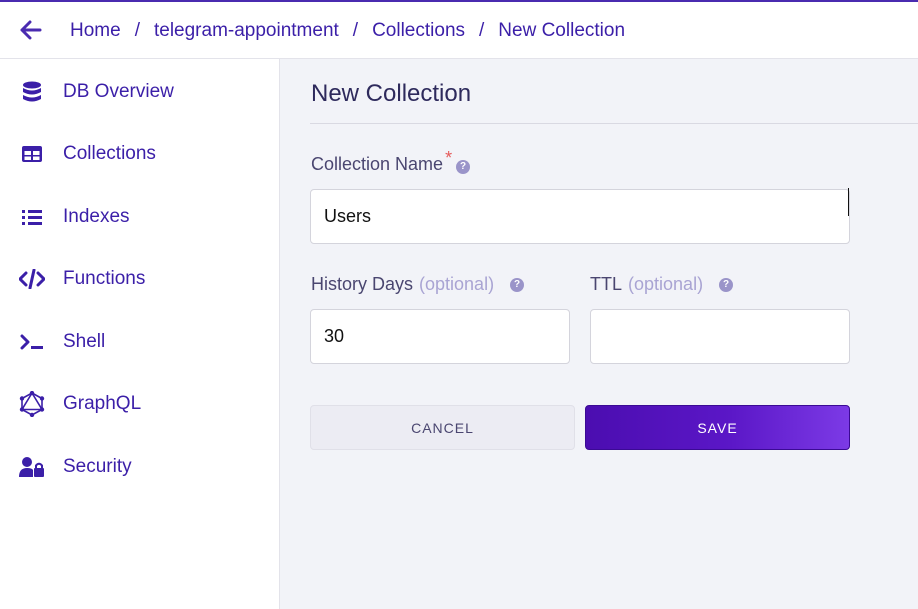 Image resolution: width=918 pixels, height=609 pixels. What do you see at coordinates (580, 216) in the screenshot?
I see `collection-name-input` at bounding box center [580, 216].